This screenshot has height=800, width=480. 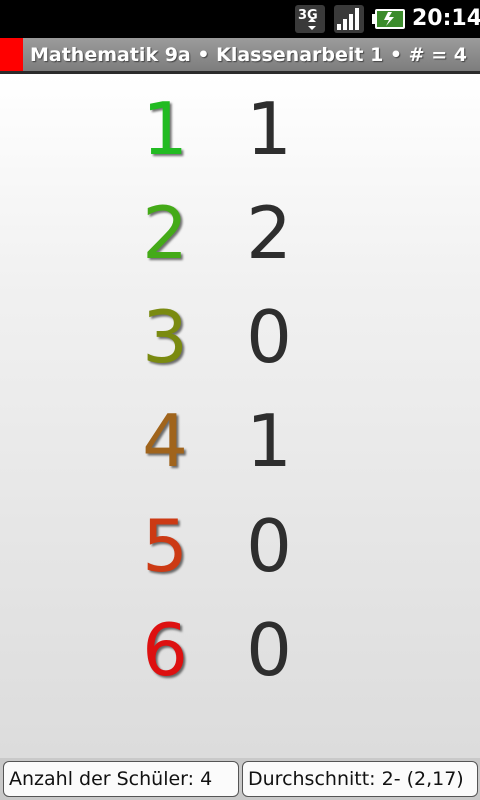 I want to click on grade-label: 5, so click(x=165, y=546).